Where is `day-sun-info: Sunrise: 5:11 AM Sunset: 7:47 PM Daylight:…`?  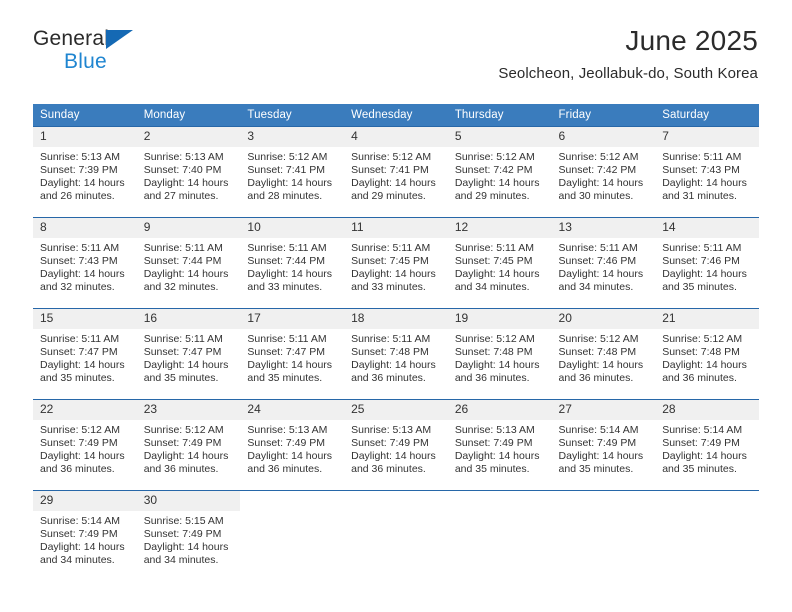 day-sun-info: Sunrise: 5:11 AM Sunset: 7:47 PM Daylight:… is located at coordinates (292, 357).